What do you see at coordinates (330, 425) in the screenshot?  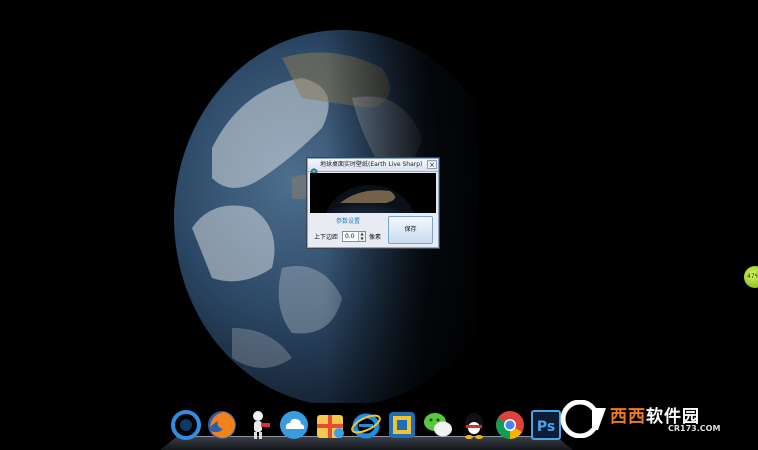 I see `gift-icon` at bounding box center [330, 425].